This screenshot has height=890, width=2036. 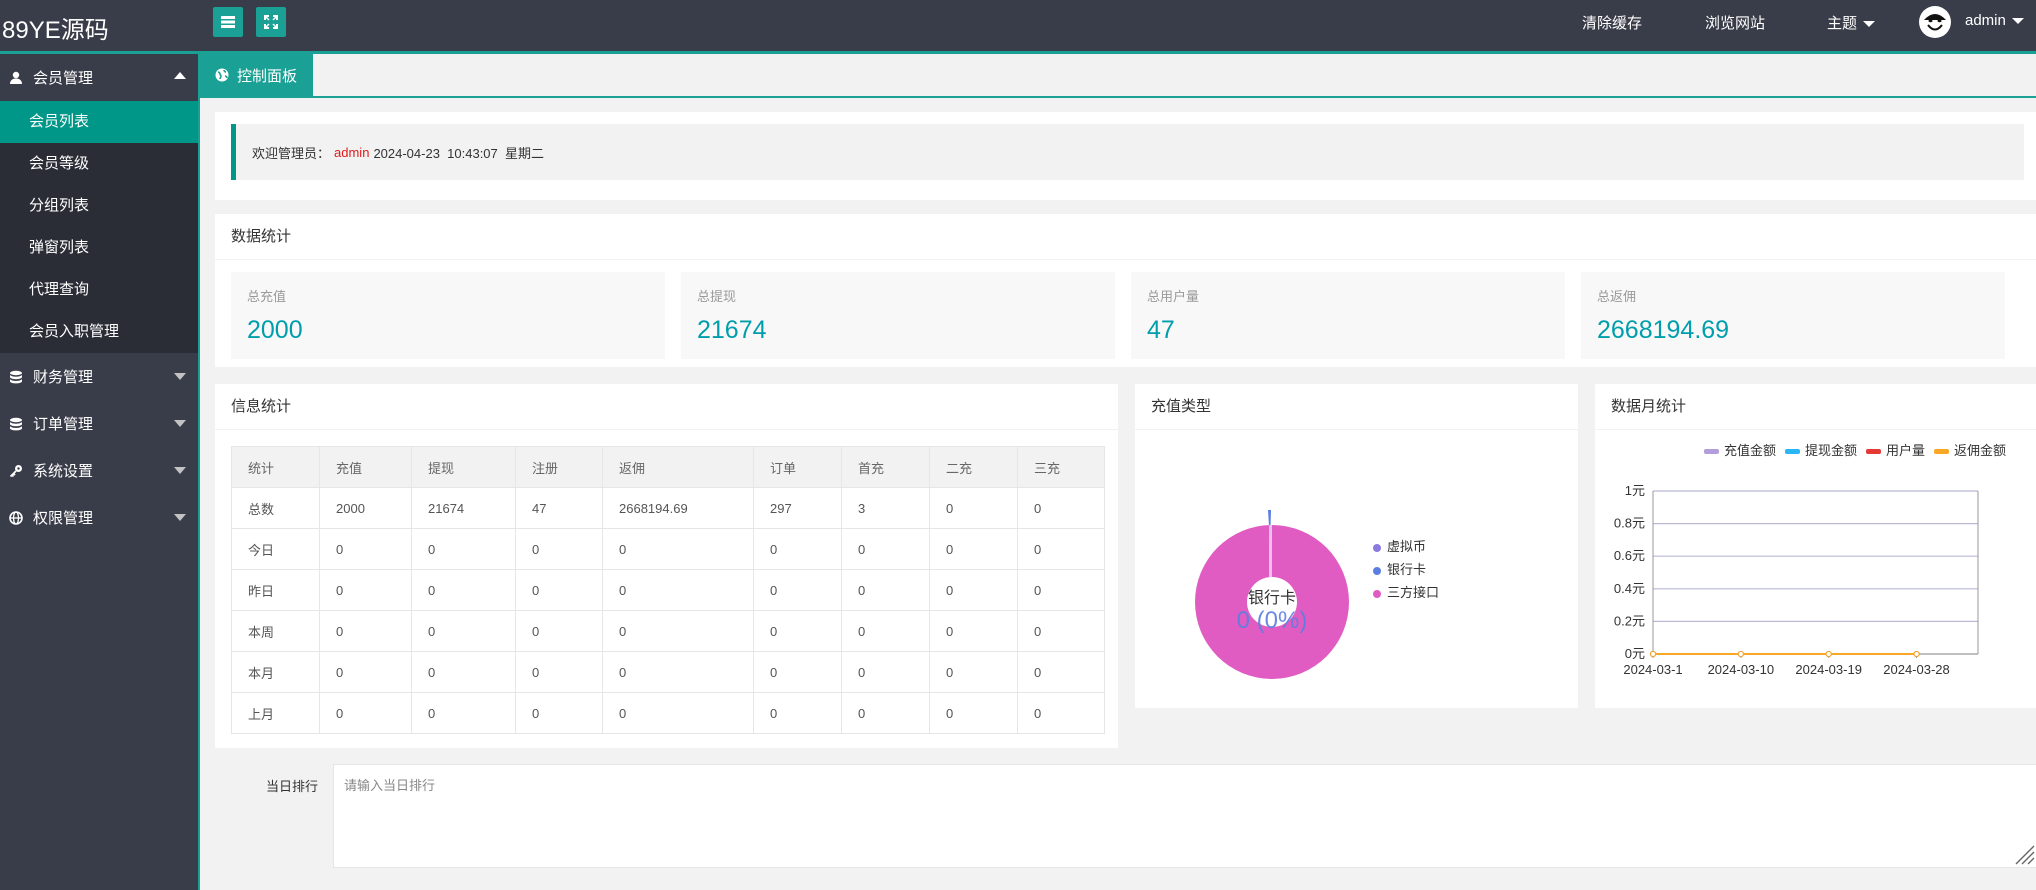 What do you see at coordinates (275, 330) in the screenshot?
I see `stat-value: 2000` at bounding box center [275, 330].